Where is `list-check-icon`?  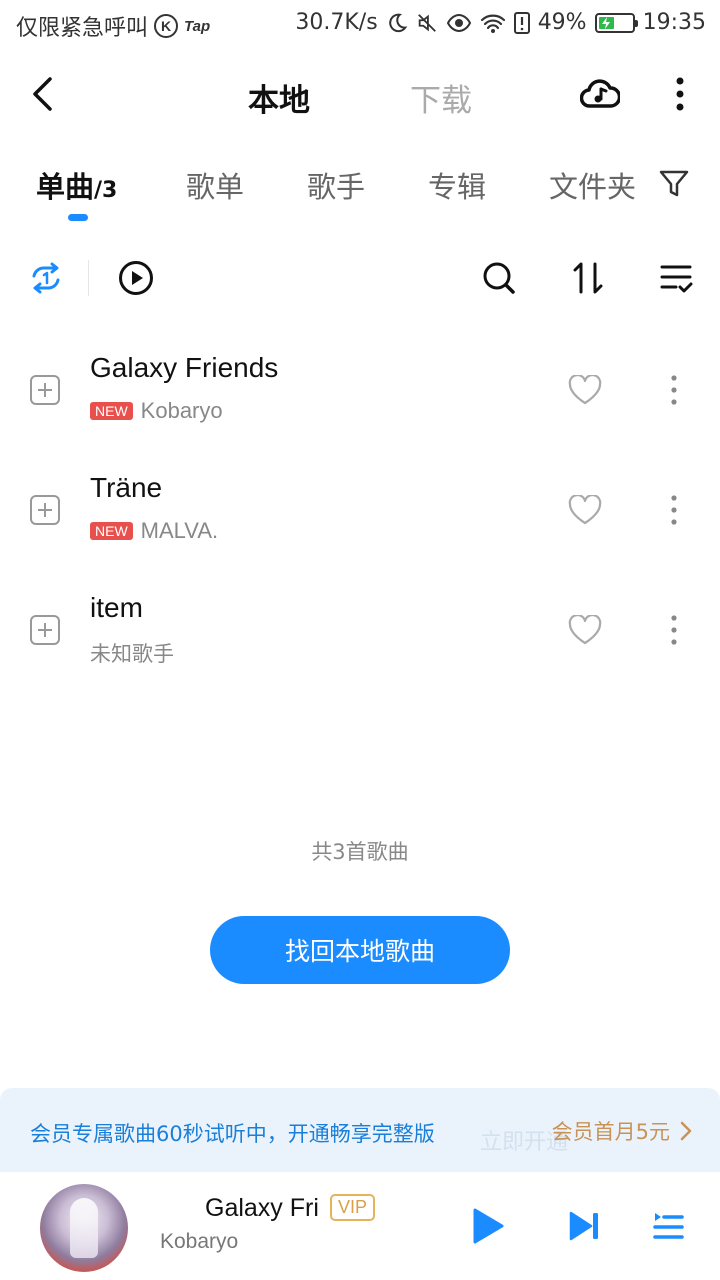 list-check-icon is located at coordinates (676, 279).